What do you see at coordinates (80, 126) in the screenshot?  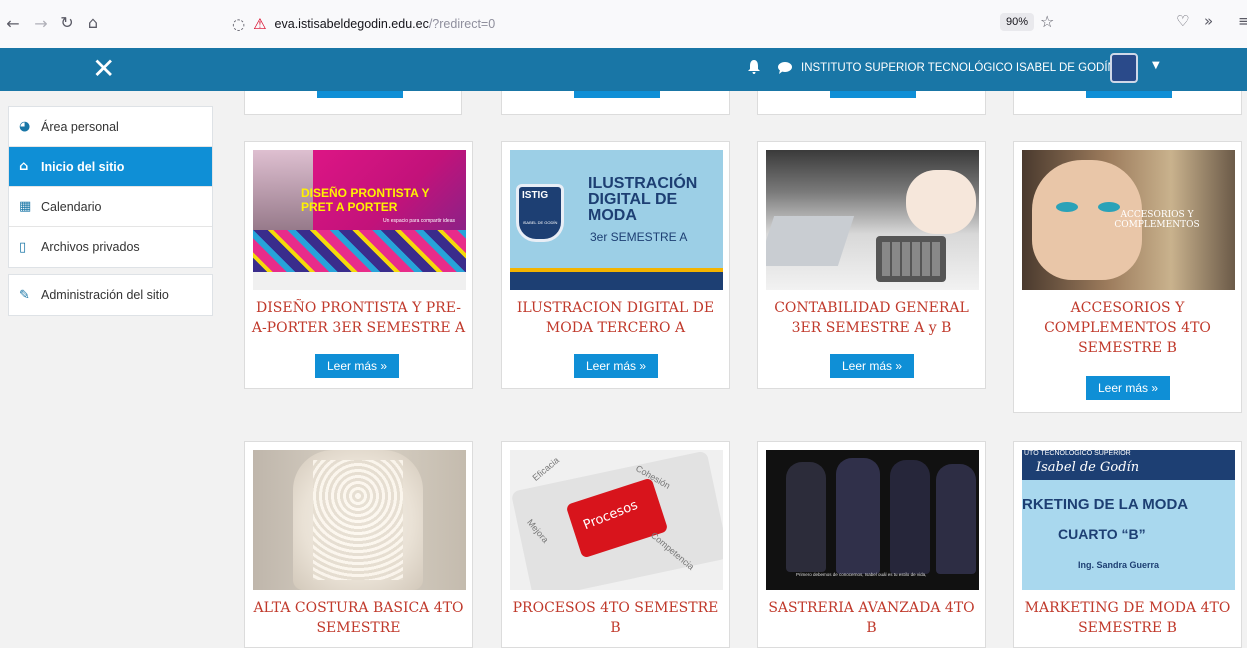 I see `sidebar-item-label: Área personal` at bounding box center [80, 126].